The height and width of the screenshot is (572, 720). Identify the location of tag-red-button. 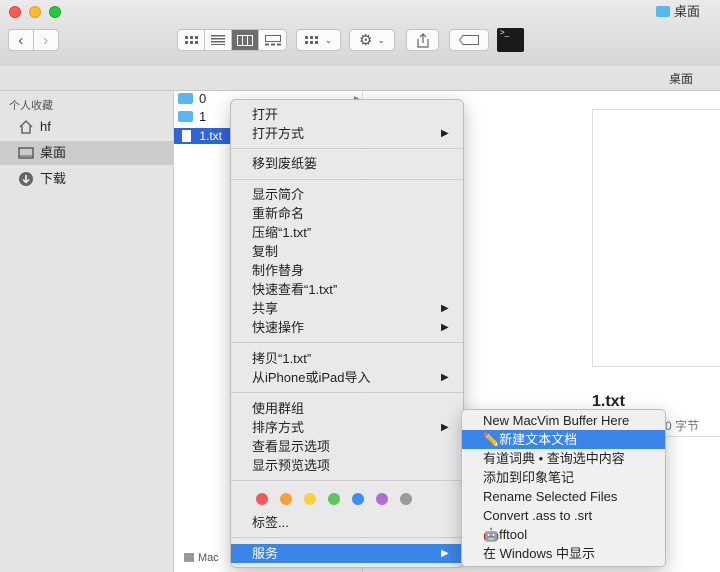
(262, 499).